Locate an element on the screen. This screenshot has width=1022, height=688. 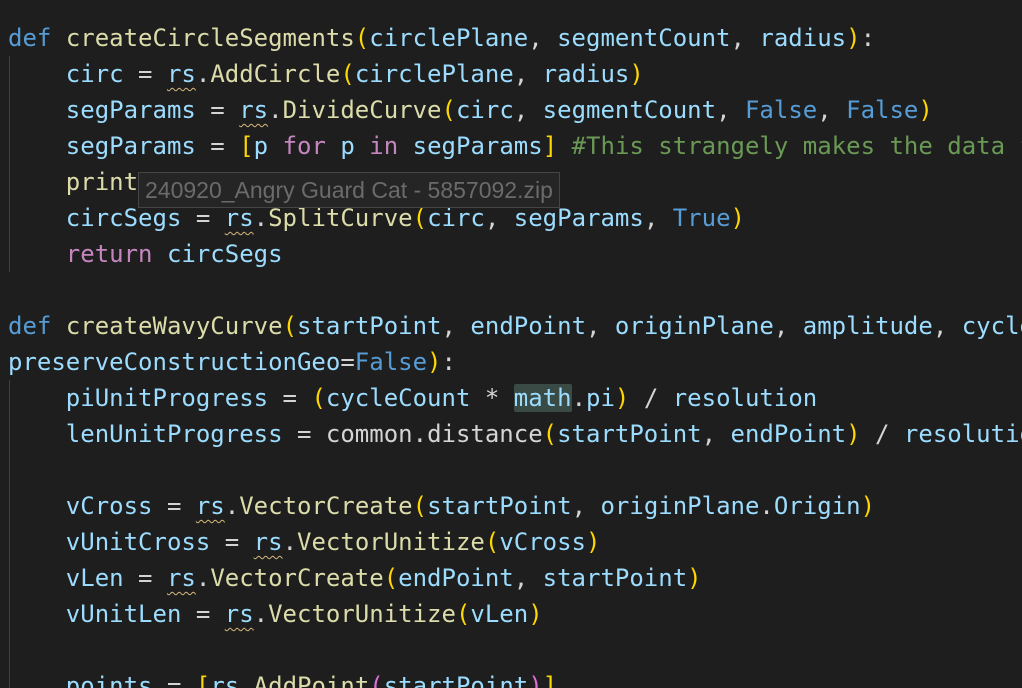
param: preserveConstructionGeo is located at coordinates (174, 362).